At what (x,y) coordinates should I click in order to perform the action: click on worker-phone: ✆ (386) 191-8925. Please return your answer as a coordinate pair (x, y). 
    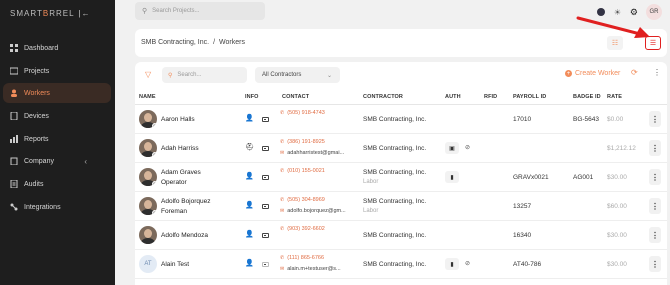
    Looking at the image, I should click on (302, 142).